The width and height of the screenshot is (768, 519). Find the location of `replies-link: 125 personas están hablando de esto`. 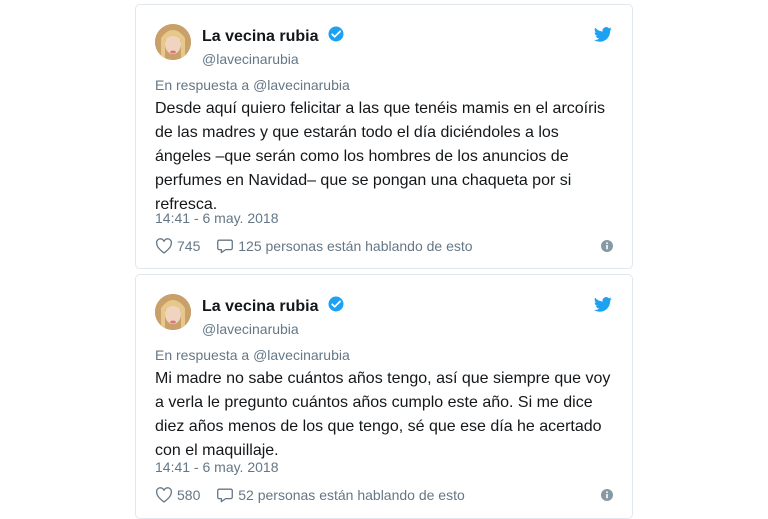

replies-link: 125 personas están hablando de esto is located at coordinates (344, 246).